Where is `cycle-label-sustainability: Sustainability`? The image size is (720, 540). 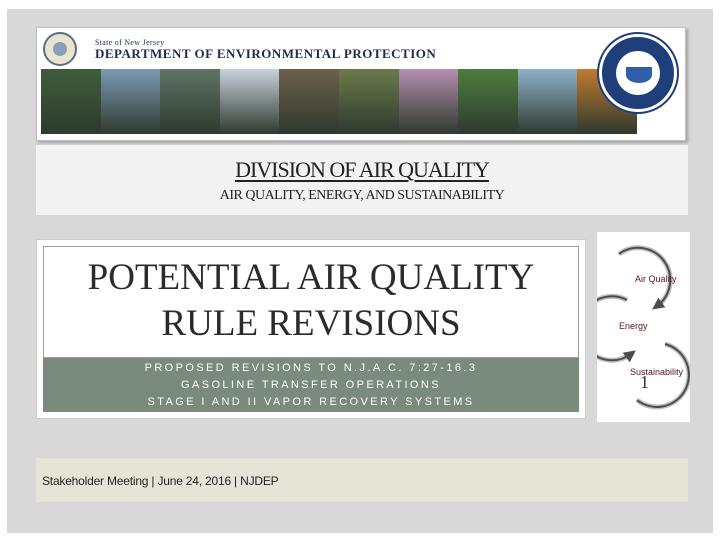
cycle-label-sustainability: Sustainability is located at coordinates (657, 372).